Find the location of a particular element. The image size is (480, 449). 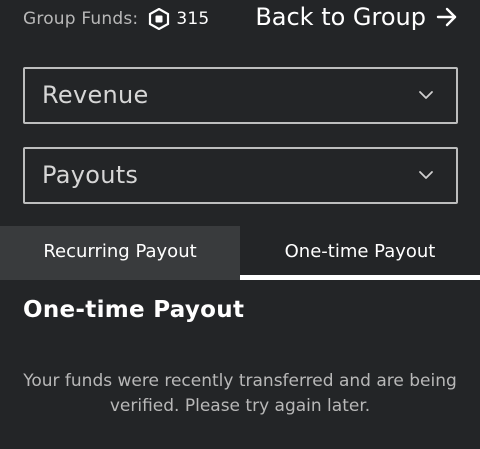

back-to-group-label: Back to Group is located at coordinates (340, 17).